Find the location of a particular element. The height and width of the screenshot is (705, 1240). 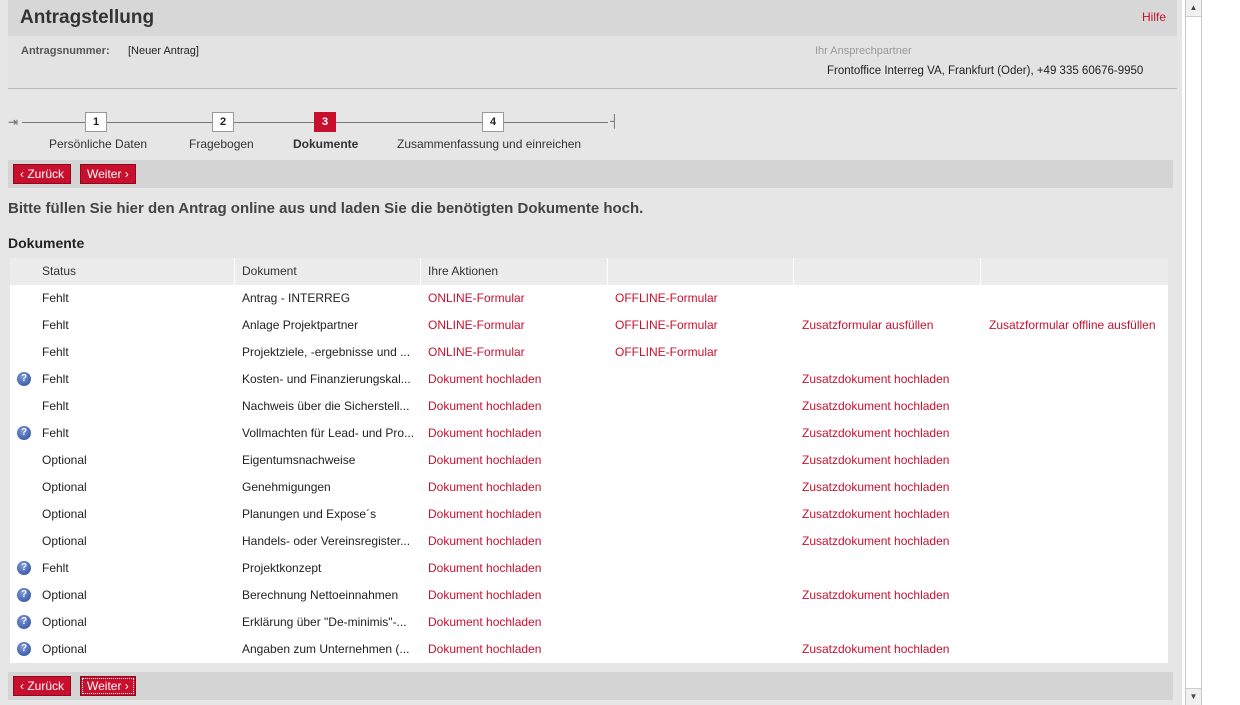

wizard-step-3-number: 3 is located at coordinates (325, 122).